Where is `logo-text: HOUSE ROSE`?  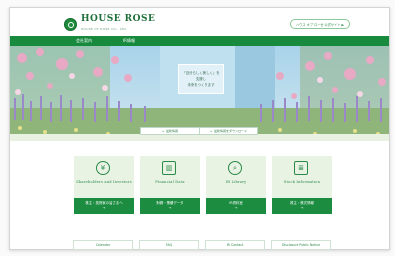 logo-text: HOUSE ROSE is located at coordinates (118, 19).